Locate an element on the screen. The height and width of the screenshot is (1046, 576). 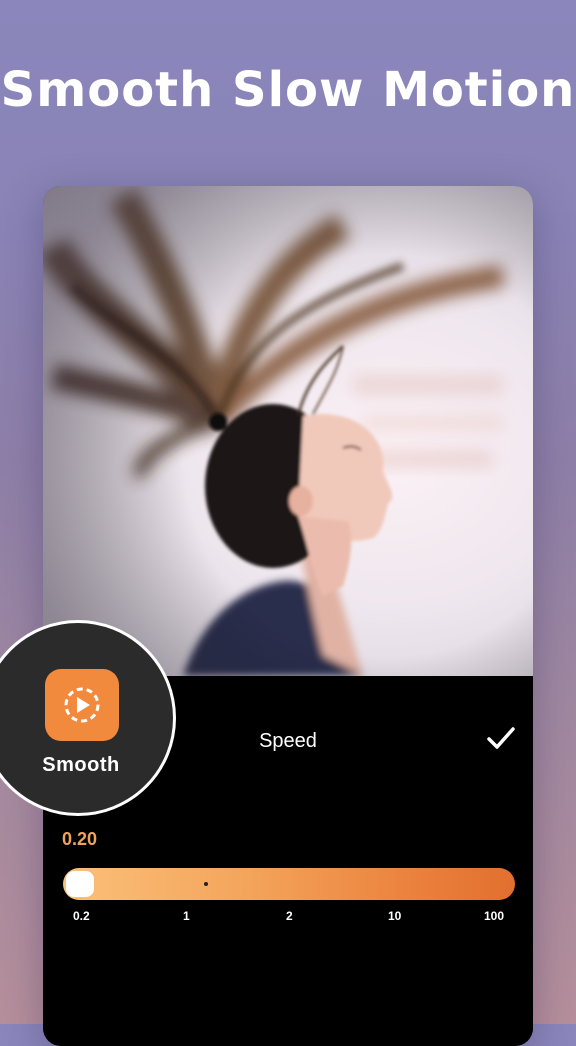
tick-label: 10 is located at coordinates (395, 916).